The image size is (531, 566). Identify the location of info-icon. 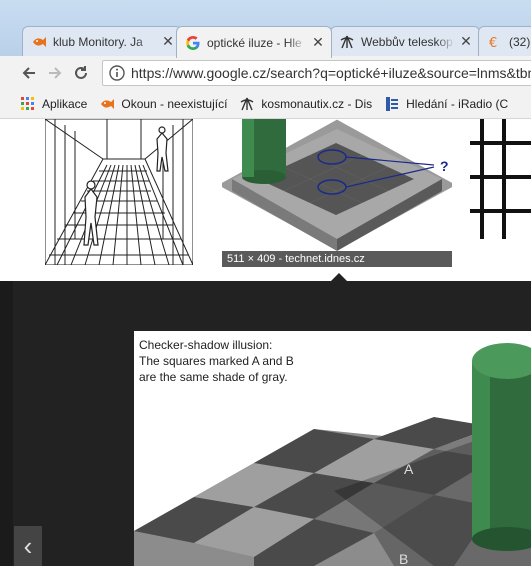
(117, 73).